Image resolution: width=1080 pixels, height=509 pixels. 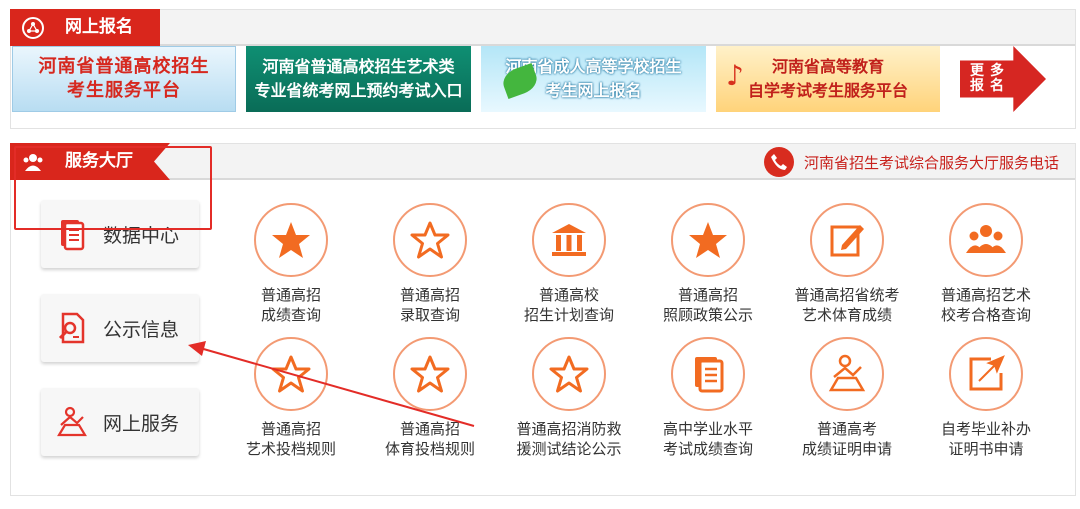 I want to click on phone-icon, so click(x=778, y=162).